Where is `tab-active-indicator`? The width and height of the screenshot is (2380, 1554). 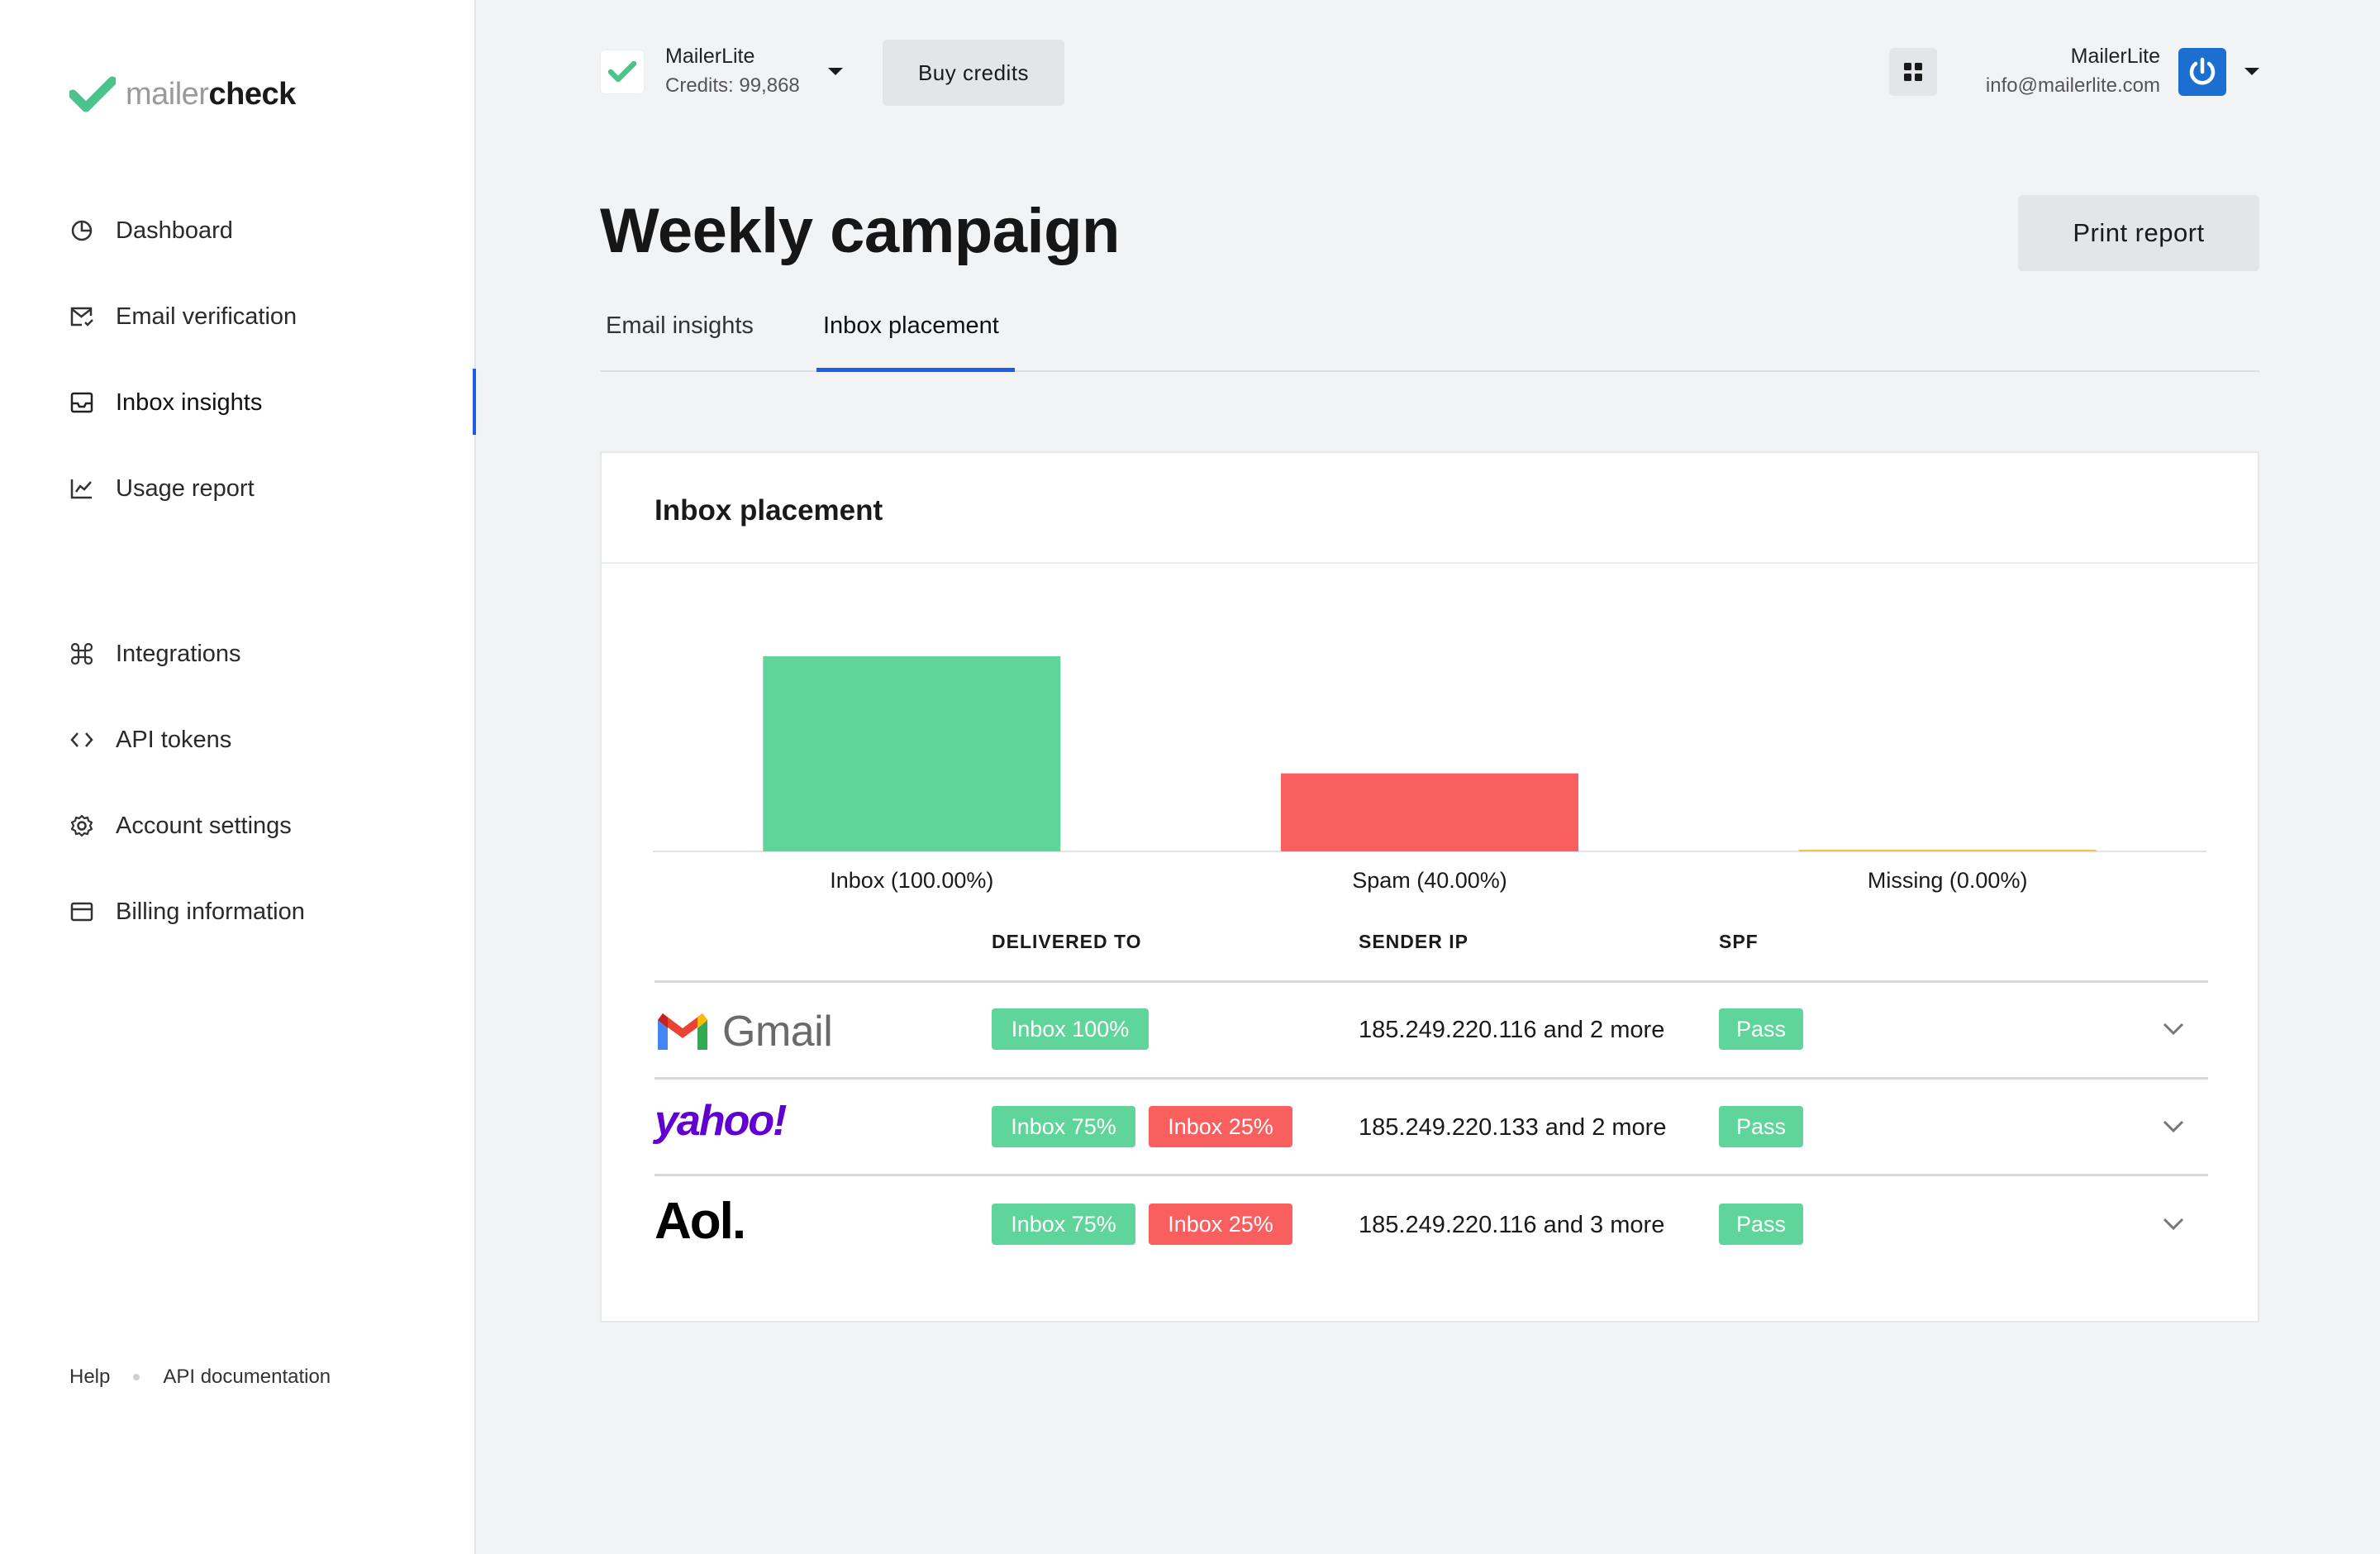
tab-active-indicator is located at coordinates (915, 370).